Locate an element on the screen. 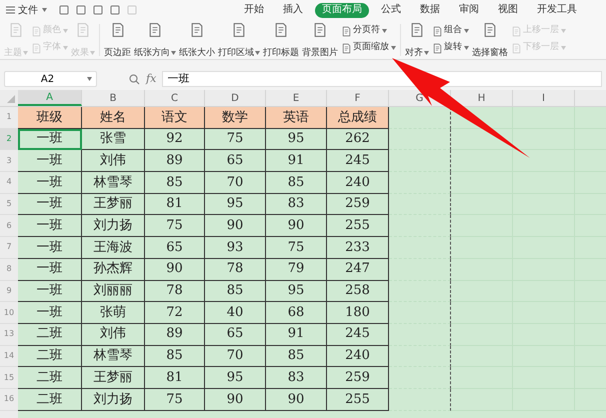 The height and width of the screenshot is (418, 606). select-all-icon is located at coordinates (11, 99).